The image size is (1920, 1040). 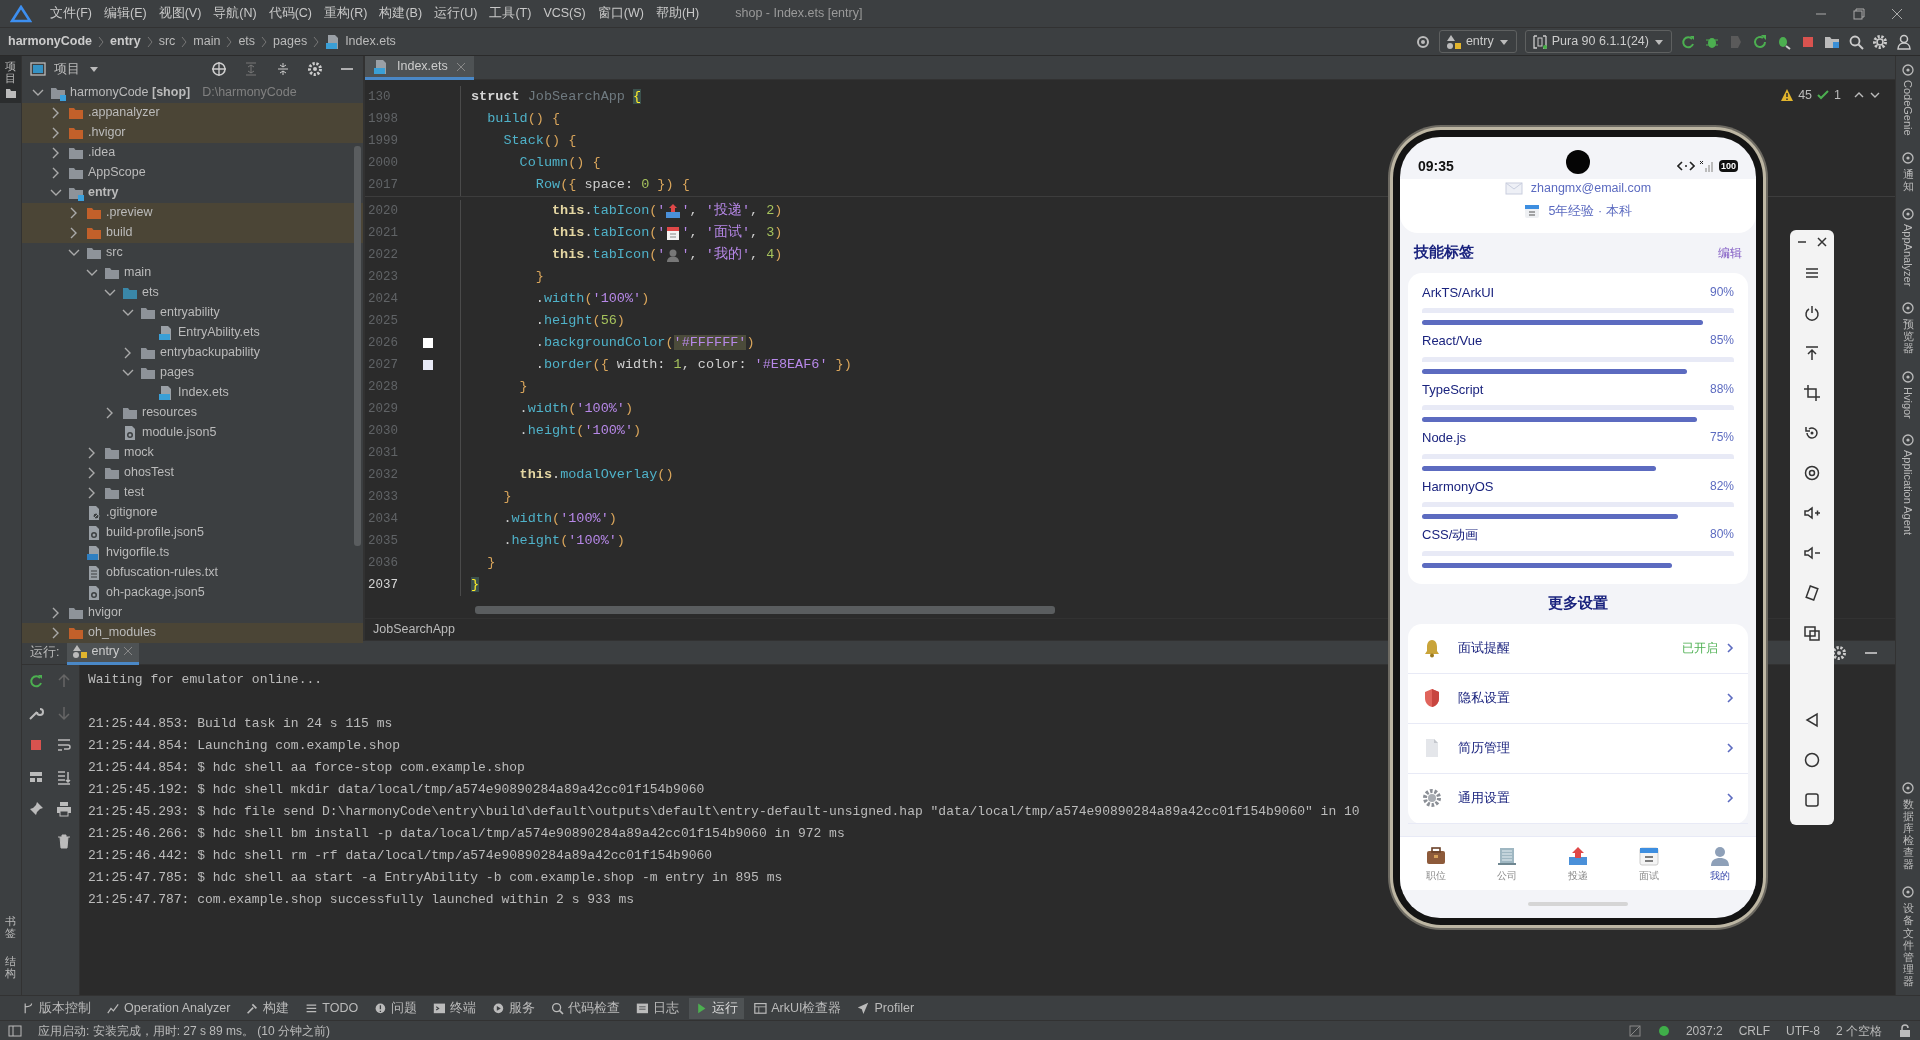 What do you see at coordinates (180, 13) in the screenshot?
I see `menu-item: 视图(V)` at bounding box center [180, 13].